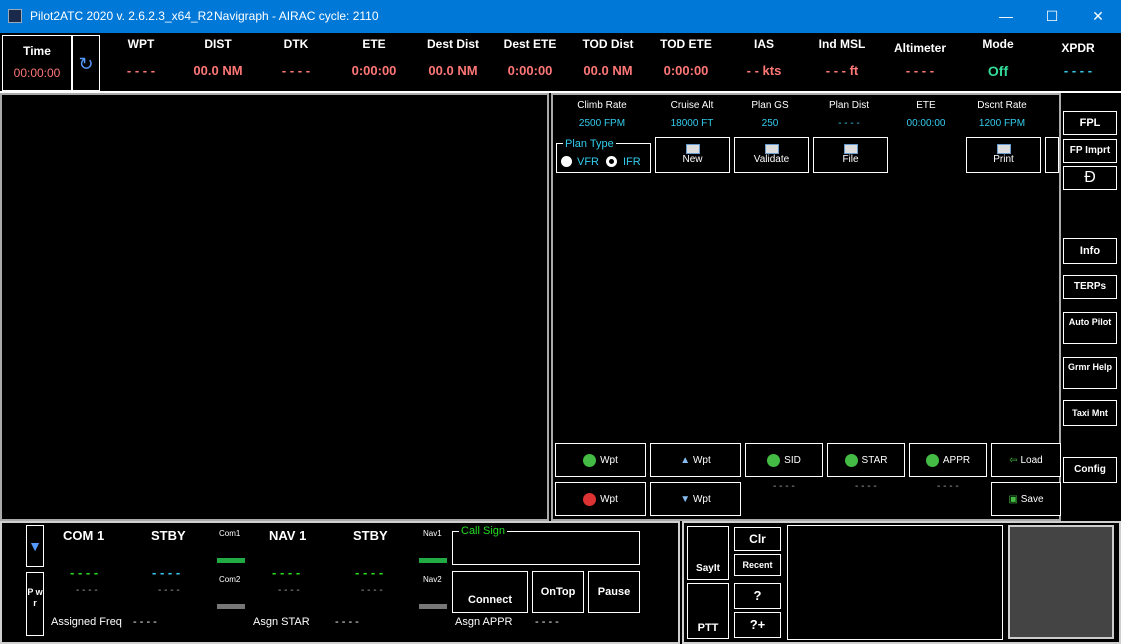  What do you see at coordinates (589, 144) in the screenshot?
I see `plan-type-label: Plan Type` at bounding box center [589, 144].